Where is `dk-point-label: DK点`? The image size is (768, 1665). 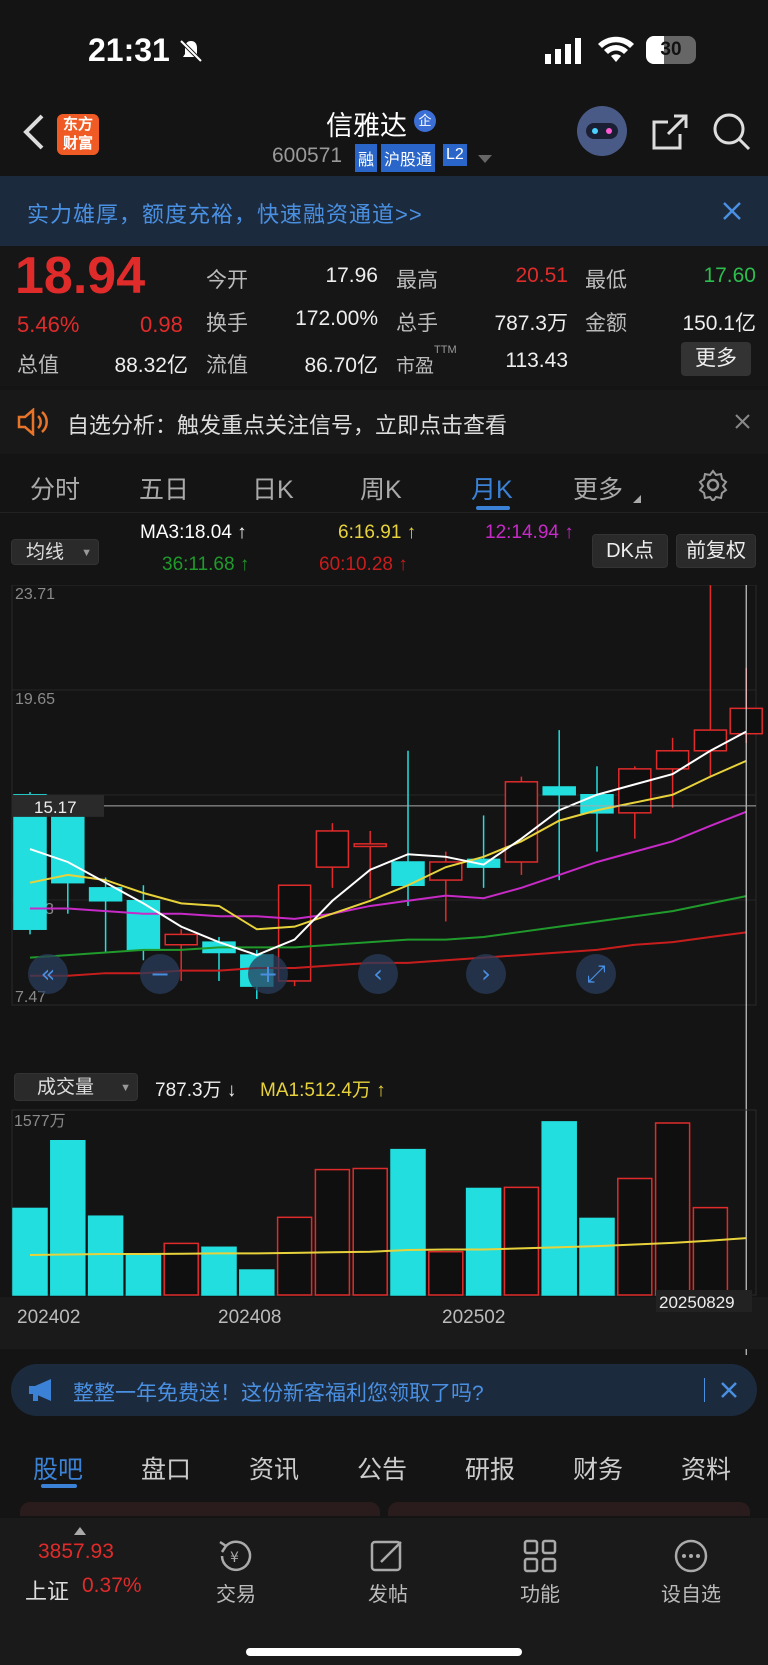
dk-point-label: DK点 is located at coordinates (630, 551).